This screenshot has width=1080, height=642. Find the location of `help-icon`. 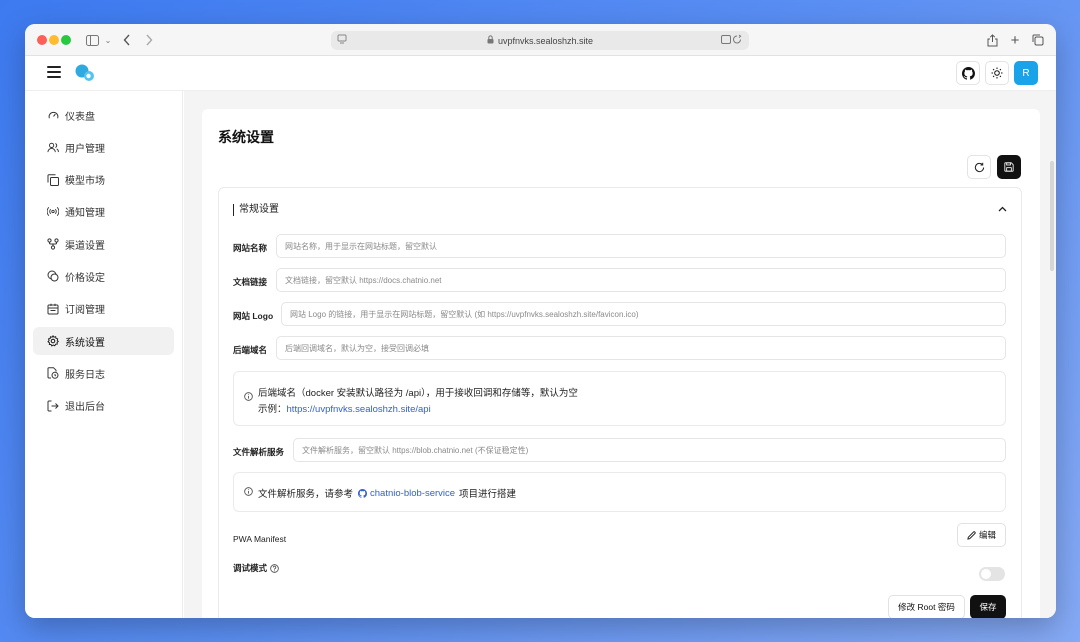

help-icon is located at coordinates (274, 568).